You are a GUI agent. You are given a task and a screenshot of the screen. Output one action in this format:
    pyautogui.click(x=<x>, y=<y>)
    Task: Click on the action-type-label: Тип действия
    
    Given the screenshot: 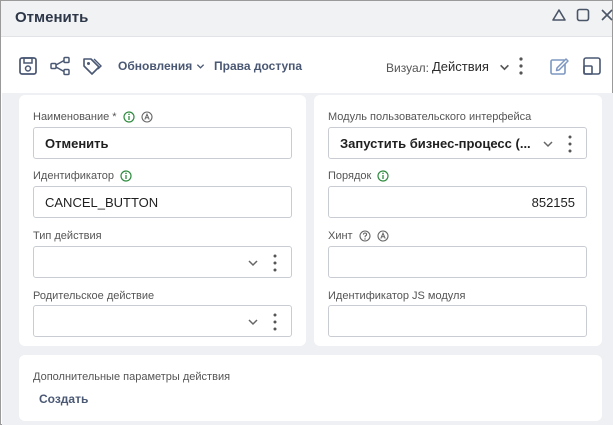 What is the action you would take?
    pyautogui.click(x=67, y=236)
    